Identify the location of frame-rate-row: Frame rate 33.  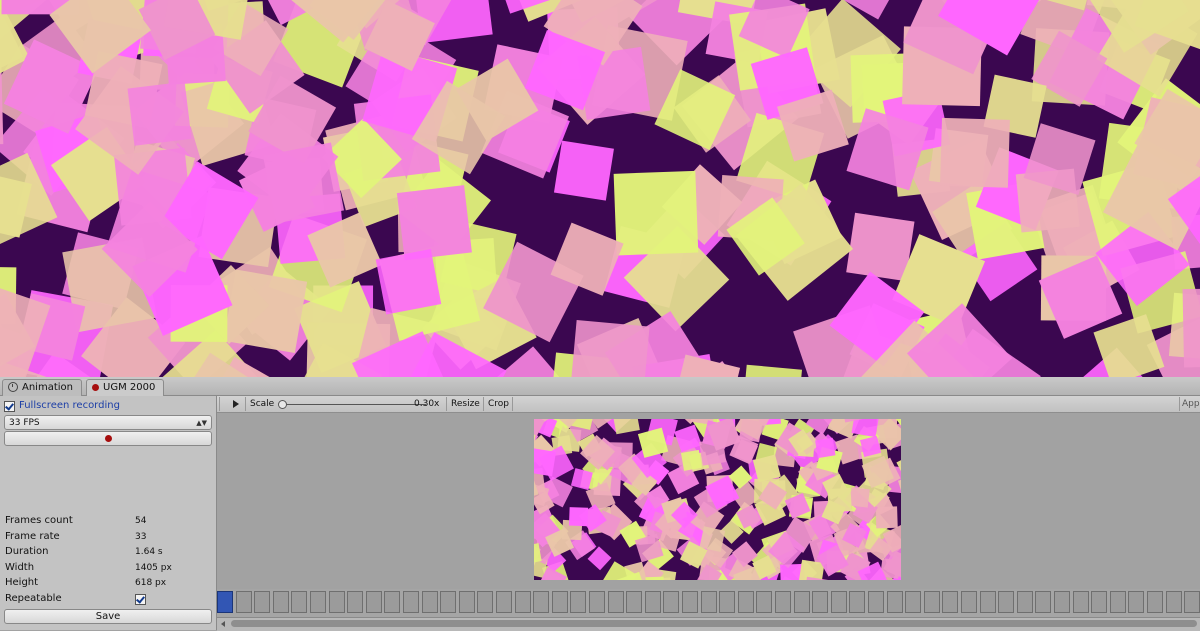
(107, 537).